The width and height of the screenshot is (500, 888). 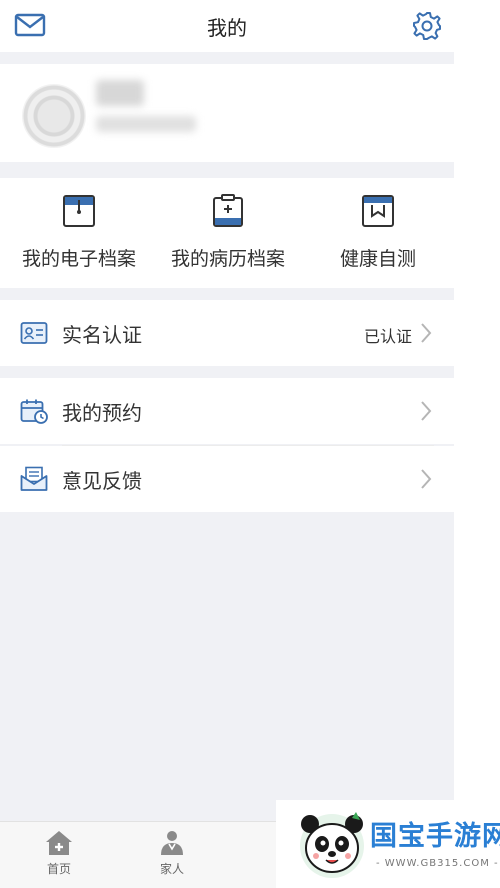 I want to click on quick-action-label: 健康自测, so click(x=377, y=259).